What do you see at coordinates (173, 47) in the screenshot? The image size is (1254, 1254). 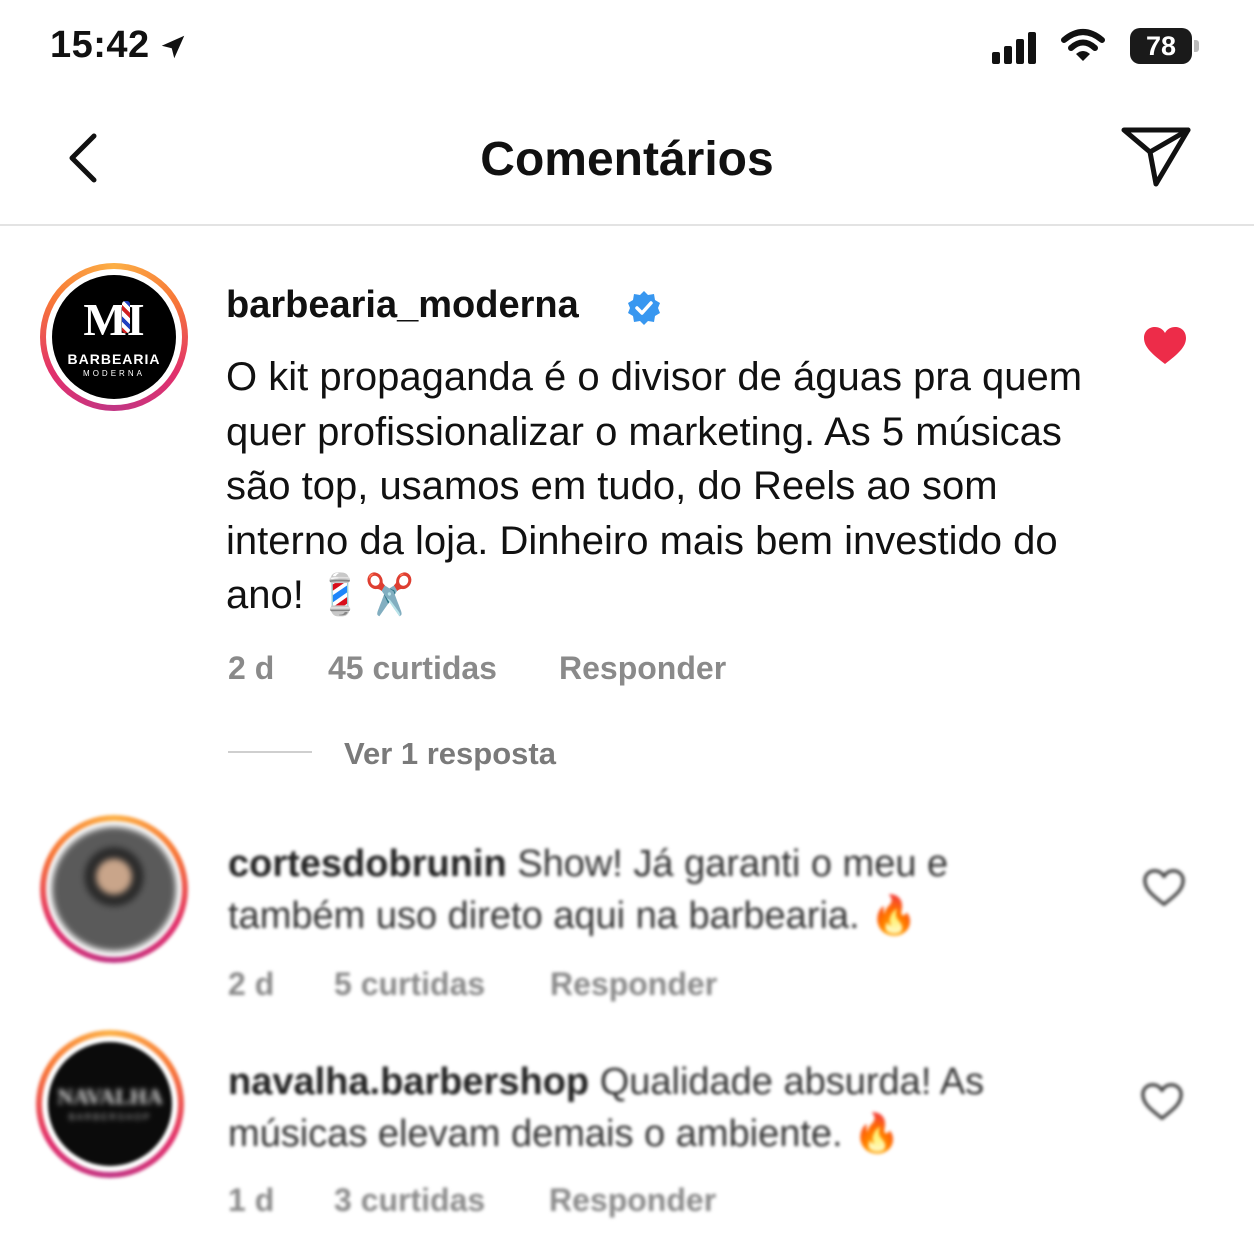 I see `location-arrow-icon` at bounding box center [173, 47].